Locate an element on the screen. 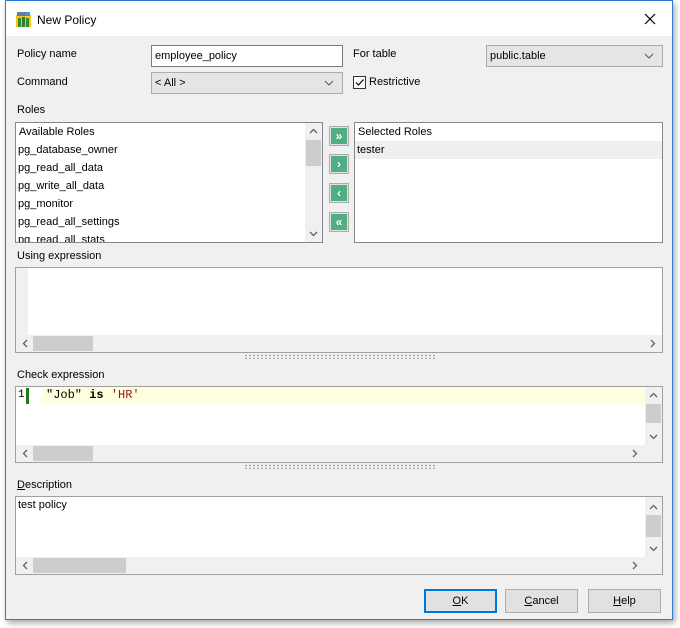 This screenshot has height=628, width=680. list-item: pg_monitor is located at coordinates (169, 204).